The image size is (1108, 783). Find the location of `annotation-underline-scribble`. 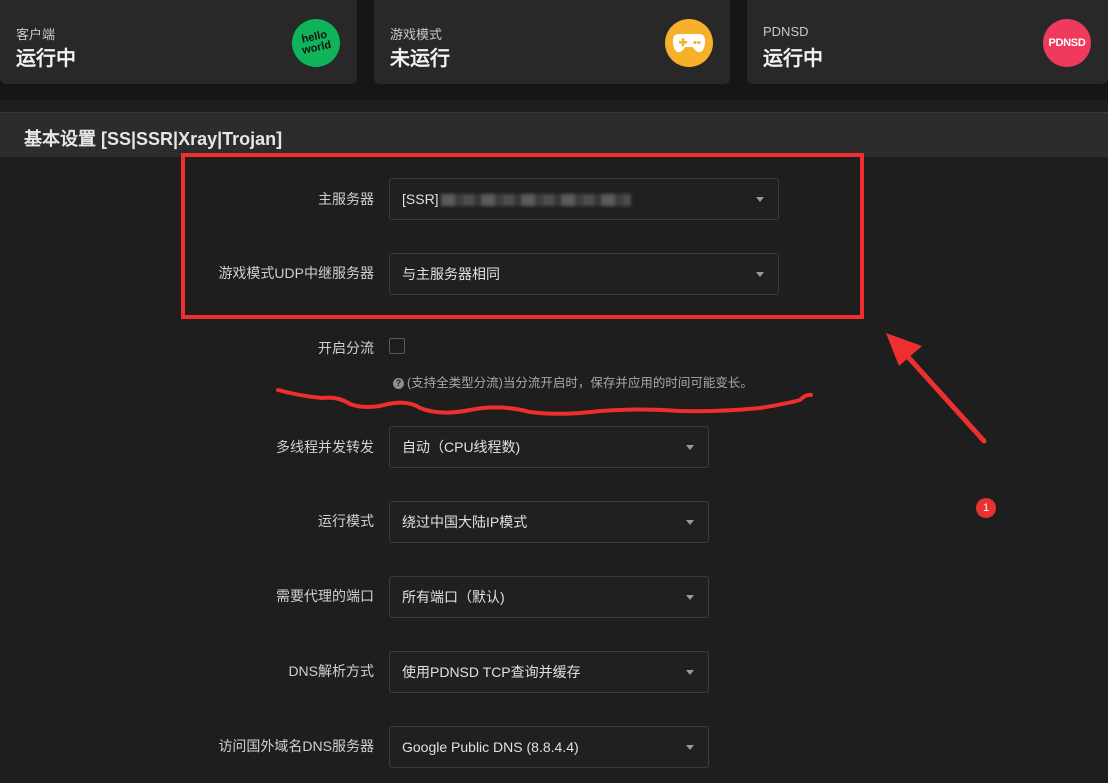

annotation-underline-scribble is located at coordinates (544, 402).